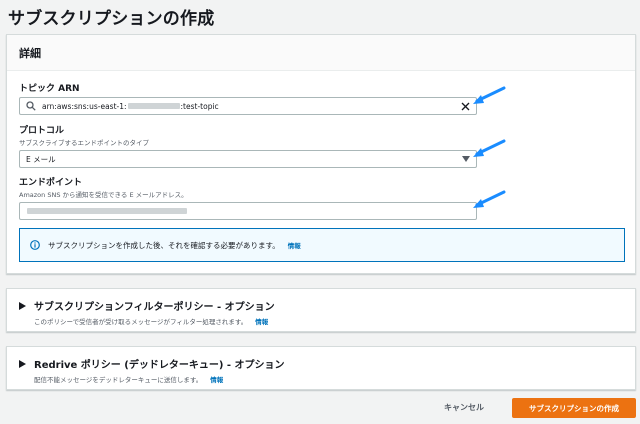 The width and height of the screenshot is (640, 424). I want to click on details-header: 詳細, so click(321, 53).